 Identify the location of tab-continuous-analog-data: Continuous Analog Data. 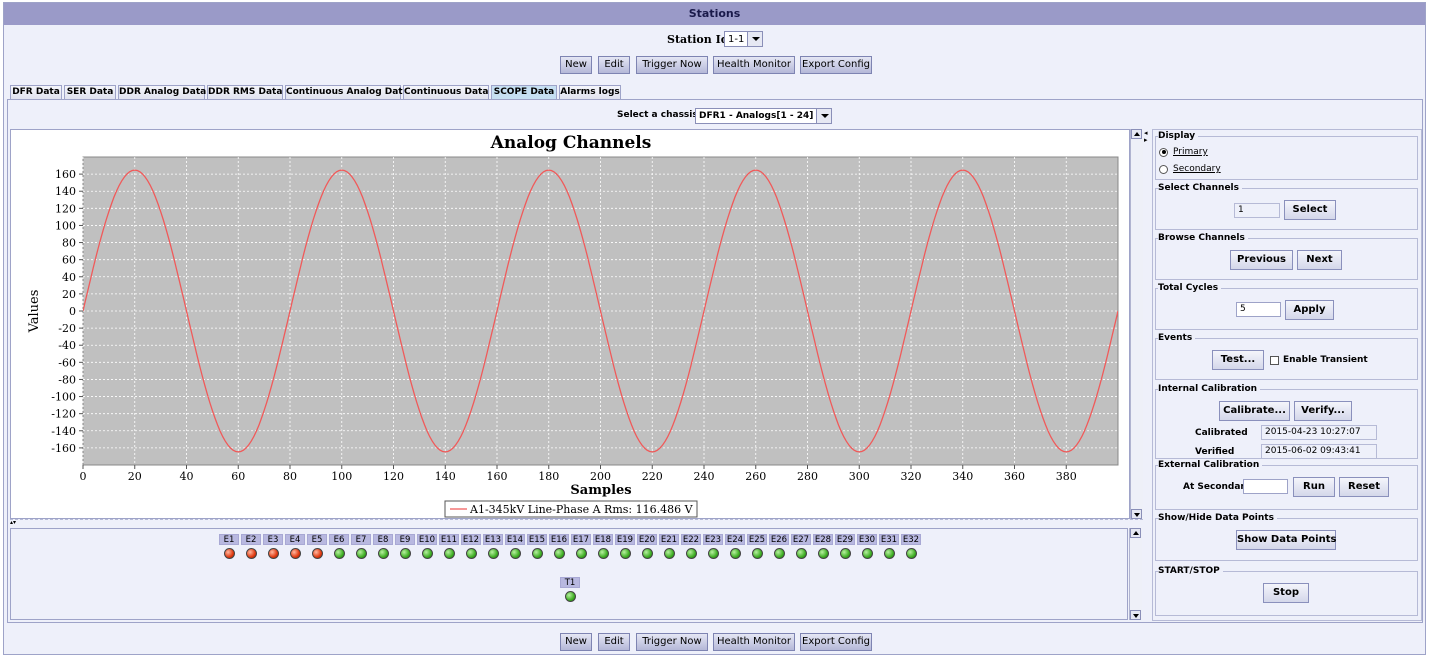
(347, 92).